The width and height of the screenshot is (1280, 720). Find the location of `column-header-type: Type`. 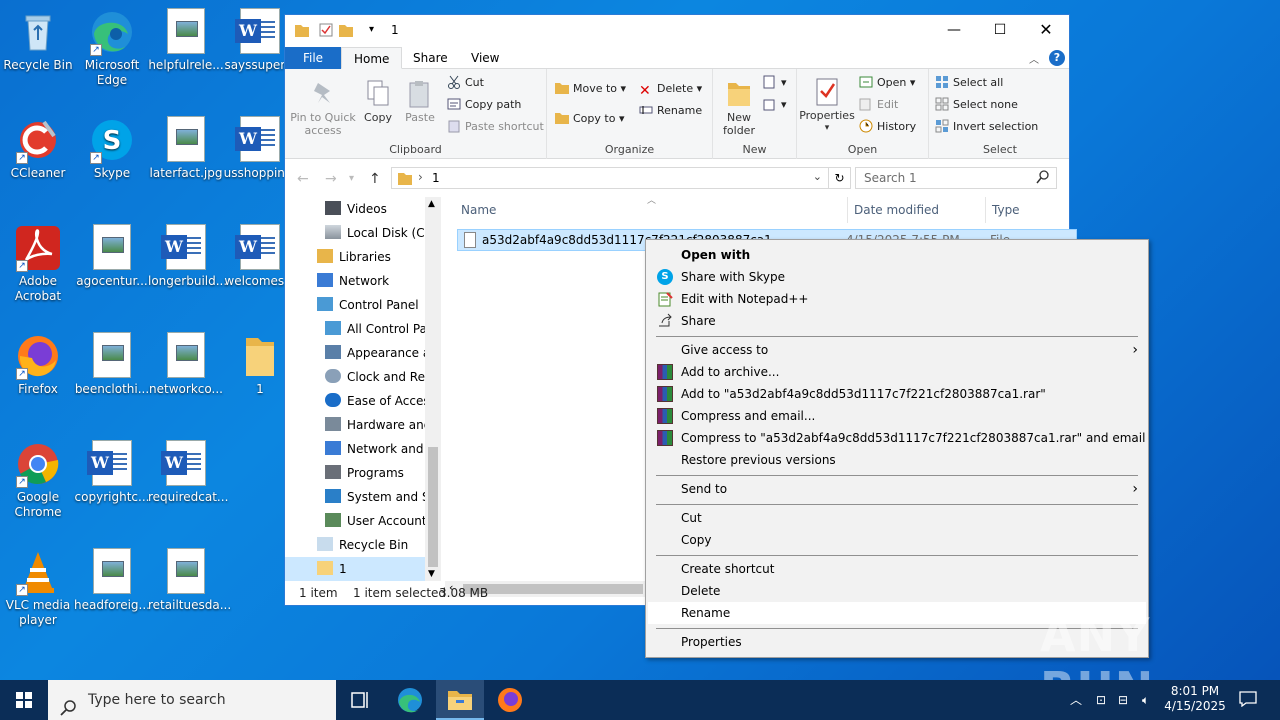

column-header-type: Type is located at coordinates (1002, 210).